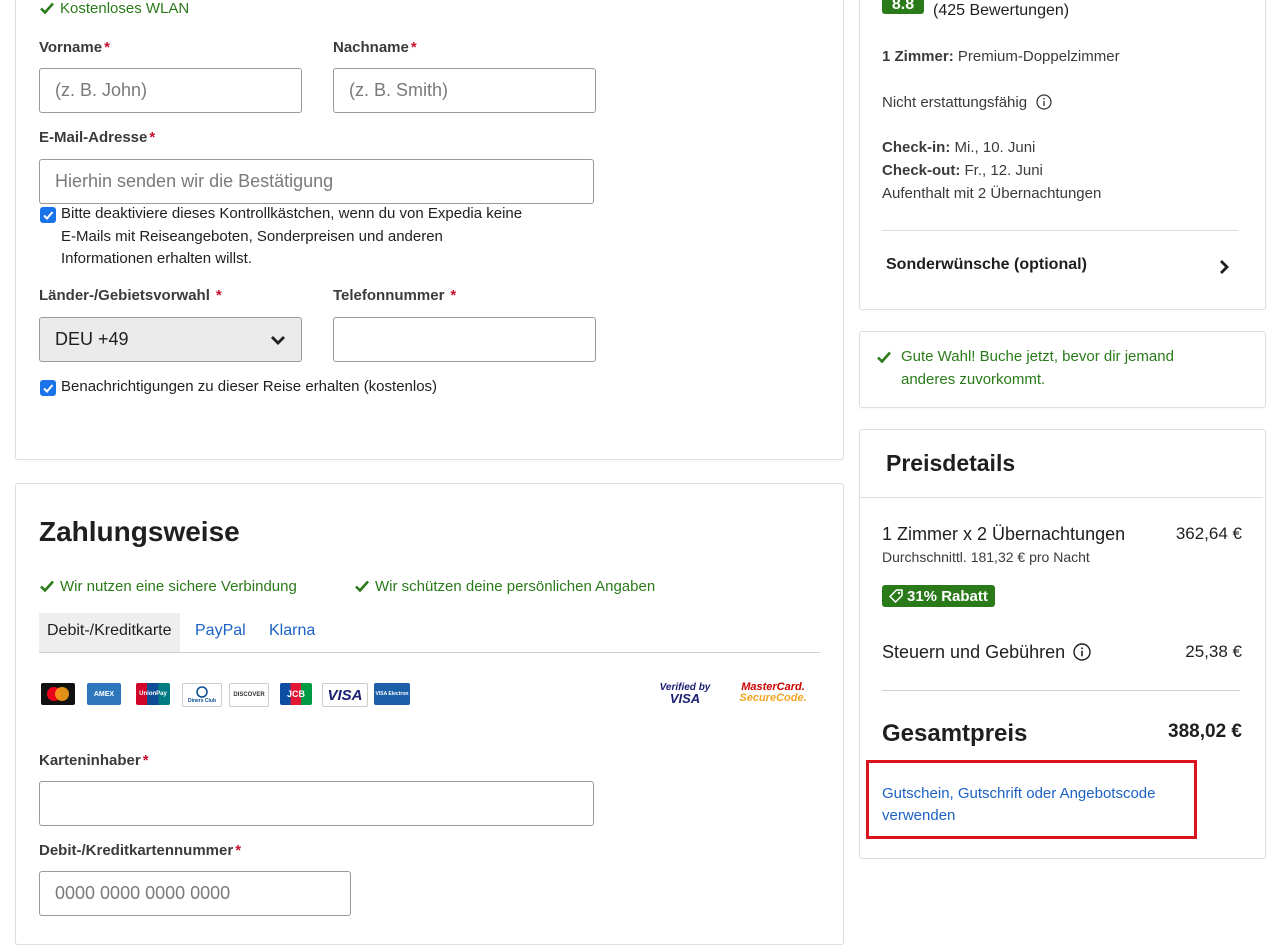  Describe the element at coordinates (156, 258) in the screenshot. I see `marketing-text-3: Informationen erhalten willst.` at that location.